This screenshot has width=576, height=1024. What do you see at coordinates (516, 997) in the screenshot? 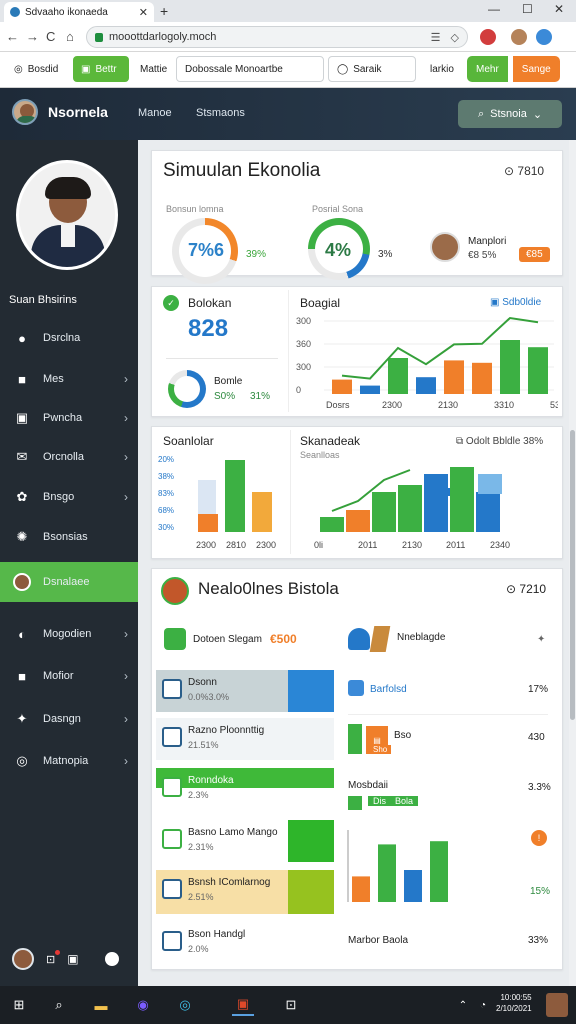
I see `clock-time: 10:00:55` at bounding box center [516, 997].